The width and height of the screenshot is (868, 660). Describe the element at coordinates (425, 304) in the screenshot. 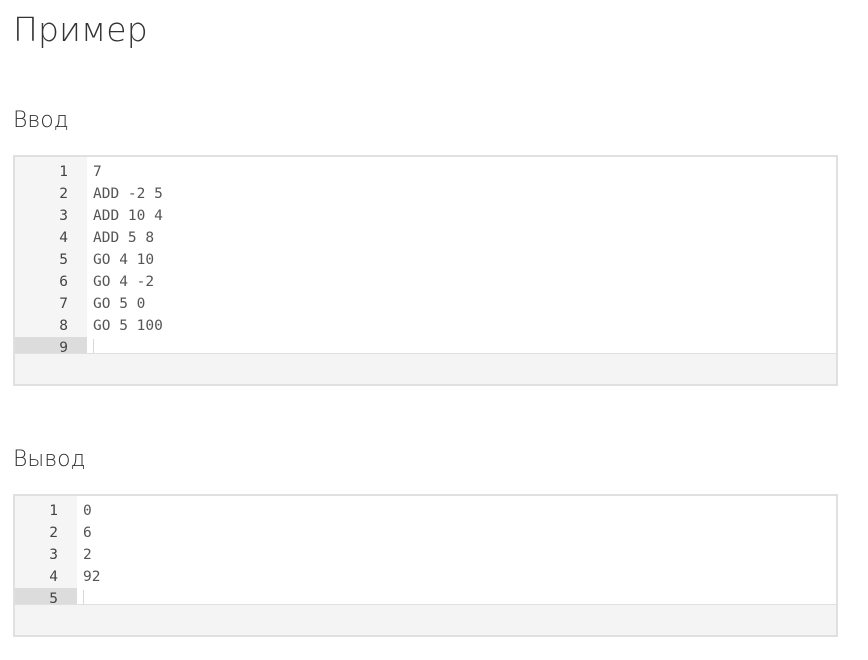

I see `code-line: 7 GO 5 0` at that location.